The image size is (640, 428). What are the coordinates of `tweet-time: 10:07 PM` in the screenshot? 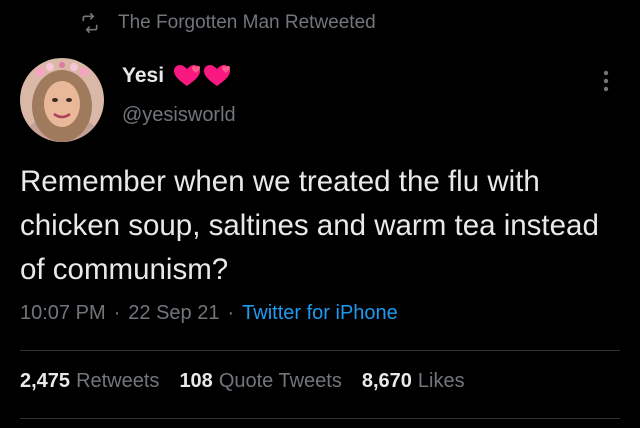 It's located at (63, 313).